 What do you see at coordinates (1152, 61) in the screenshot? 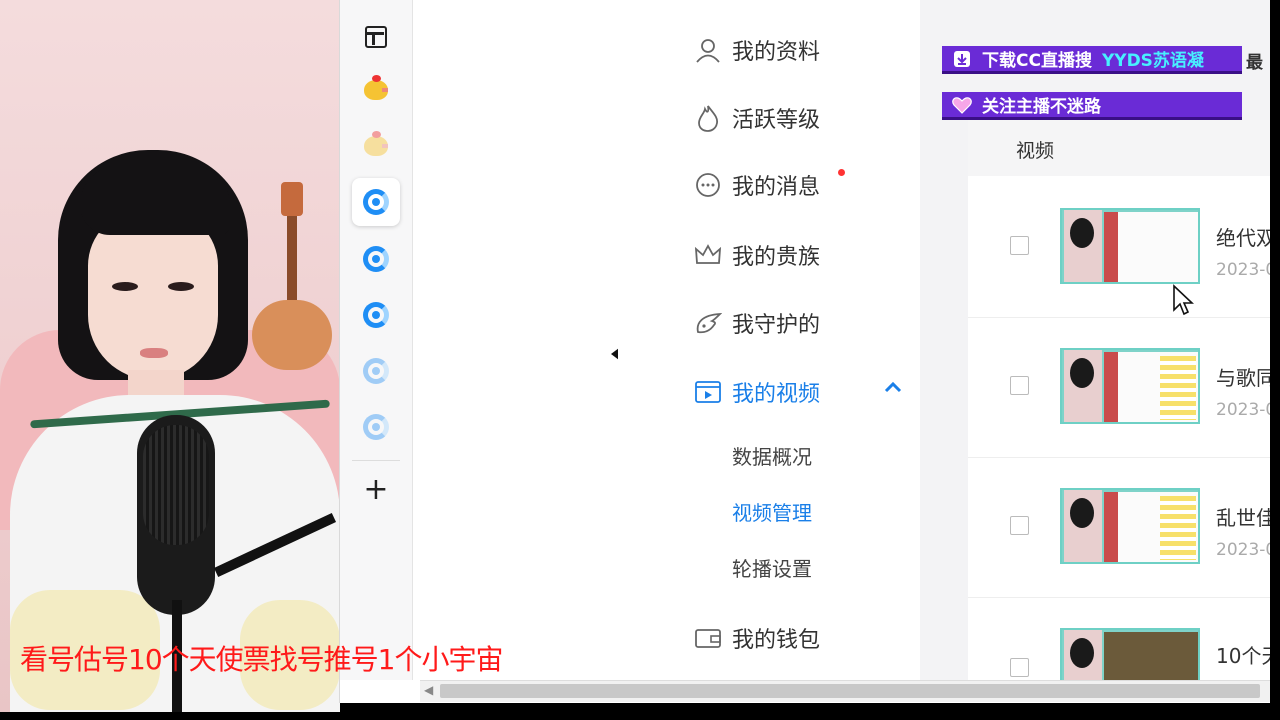
I see `streamer-name: YYDS苏语凝` at bounding box center [1152, 61].